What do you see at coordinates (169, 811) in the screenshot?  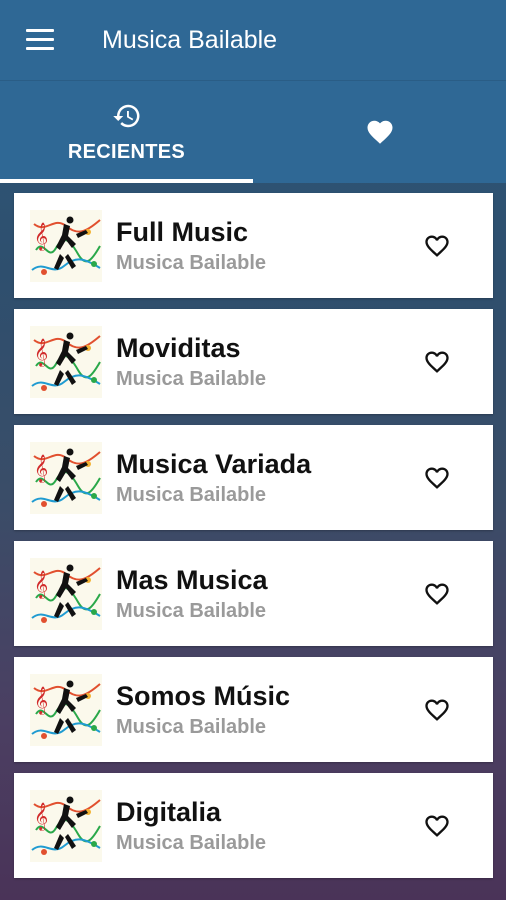 I see `station-title: Digitalia` at bounding box center [169, 811].